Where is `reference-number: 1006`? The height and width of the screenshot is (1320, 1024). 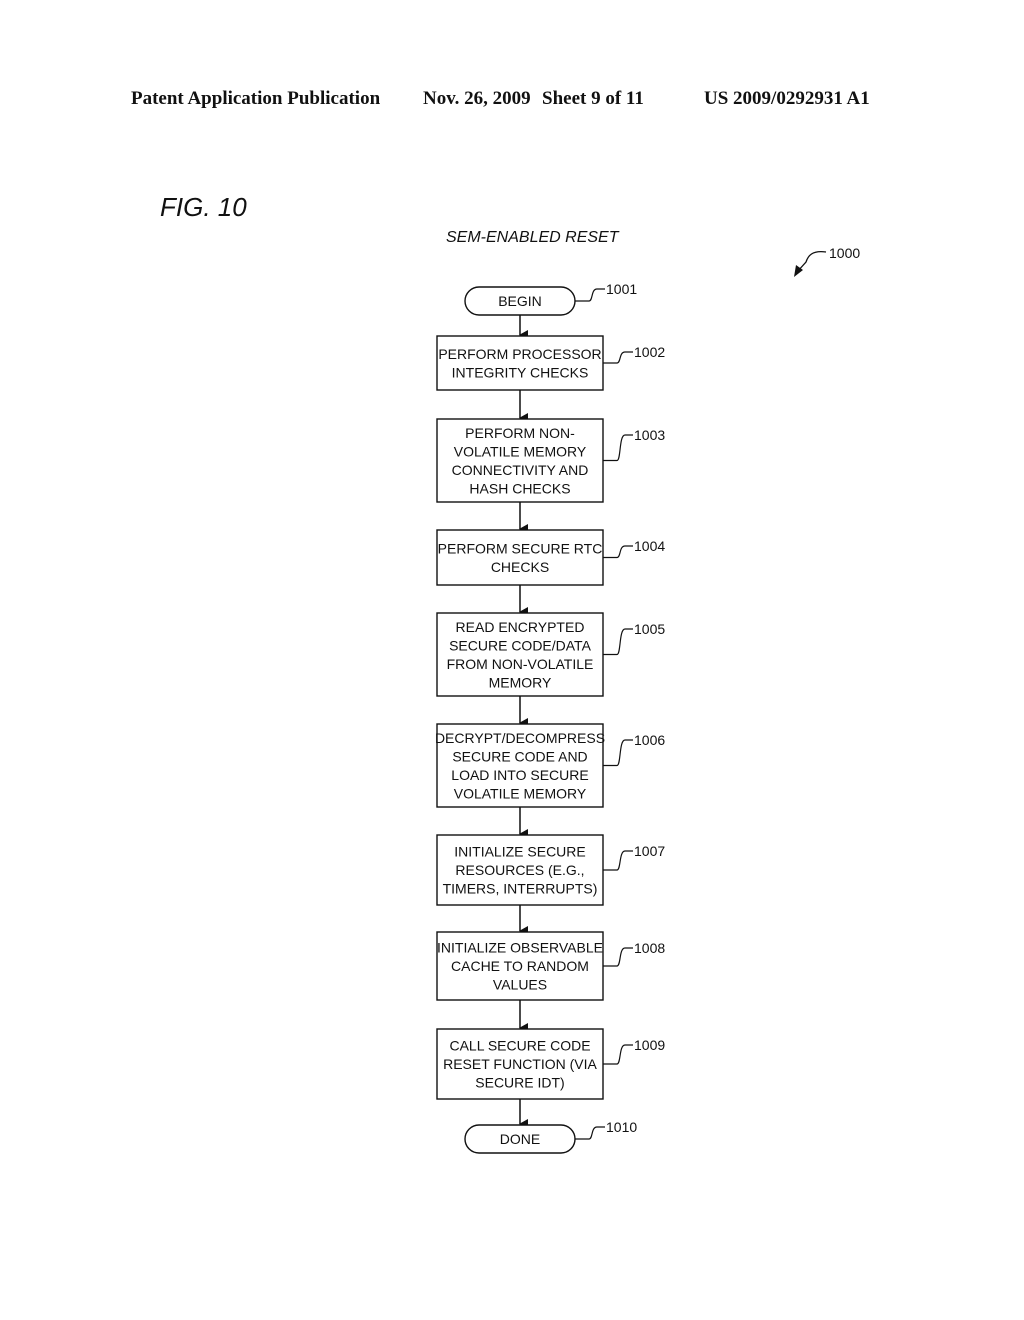
reference-number: 1006 is located at coordinates (649, 740).